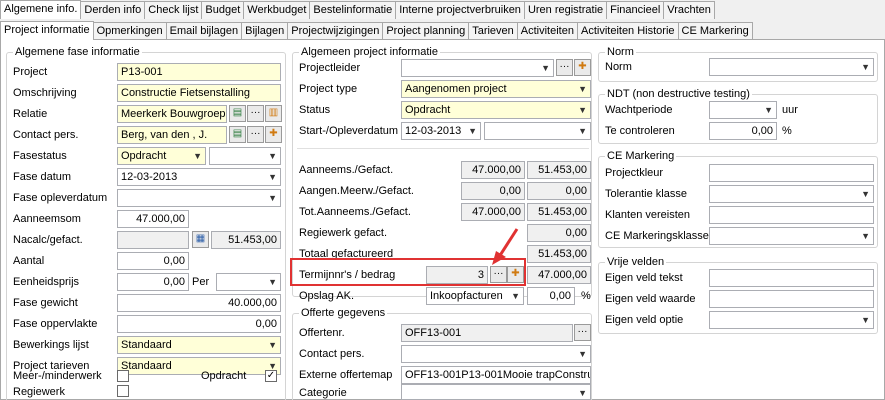  Describe the element at coordinates (322, 333) in the screenshot. I see `offertenr-label: Offertenr.` at that location.